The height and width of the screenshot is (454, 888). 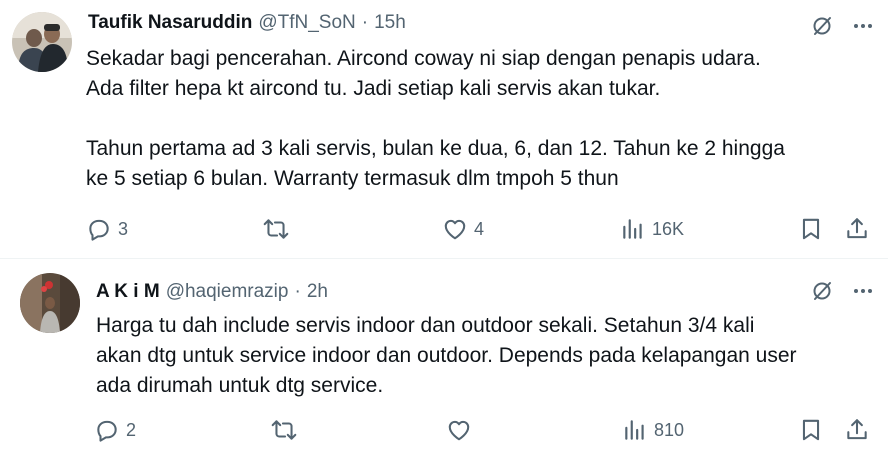 I want to click on reply-count: 3, so click(x=123, y=228).